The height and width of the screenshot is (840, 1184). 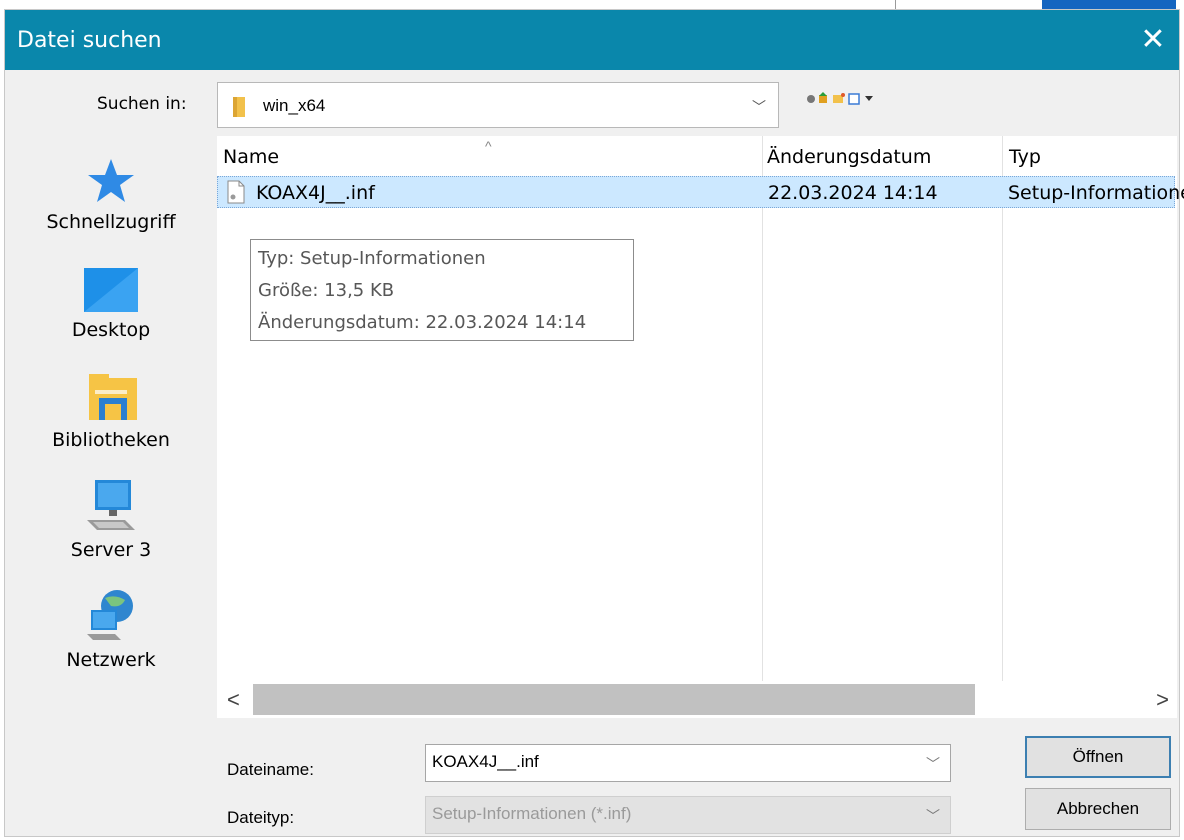 What do you see at coordinates (895, 5) in the screenshot?
I see `background-divider` at bounding box center [895, 5].